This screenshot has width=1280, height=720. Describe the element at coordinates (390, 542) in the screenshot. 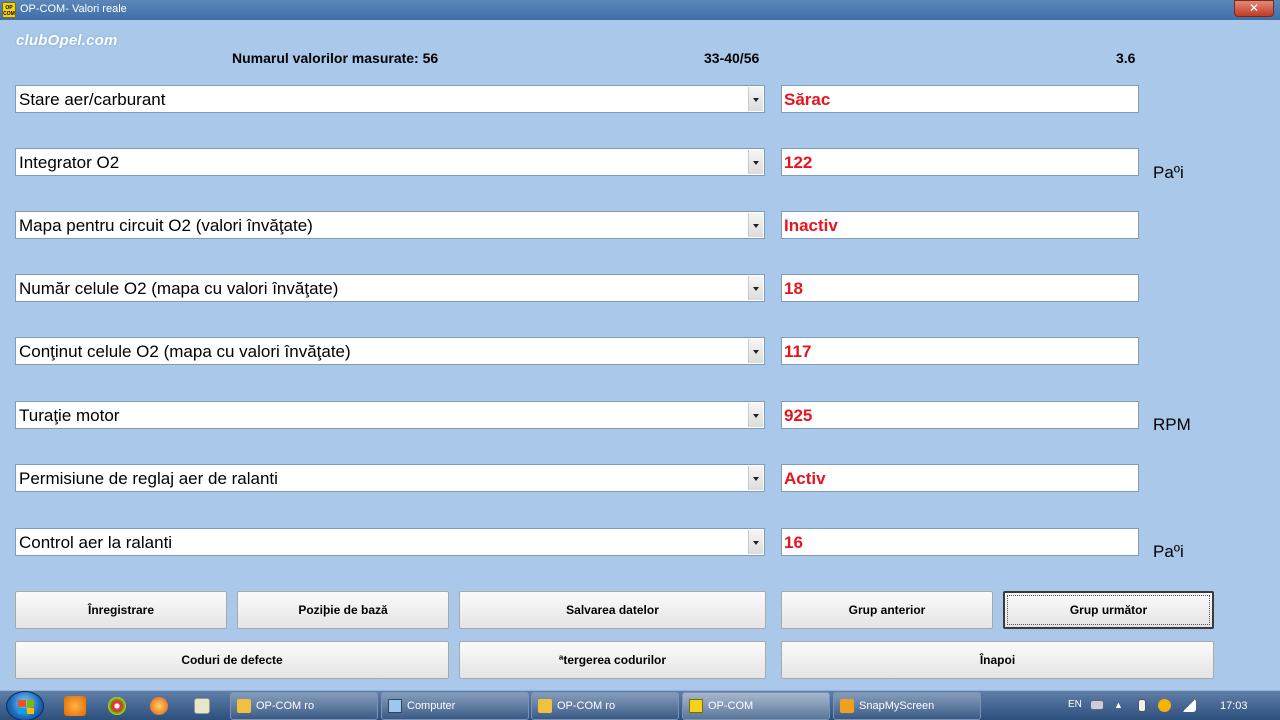

I see `parameter-select-8: Control aer la ralanti` at that location.